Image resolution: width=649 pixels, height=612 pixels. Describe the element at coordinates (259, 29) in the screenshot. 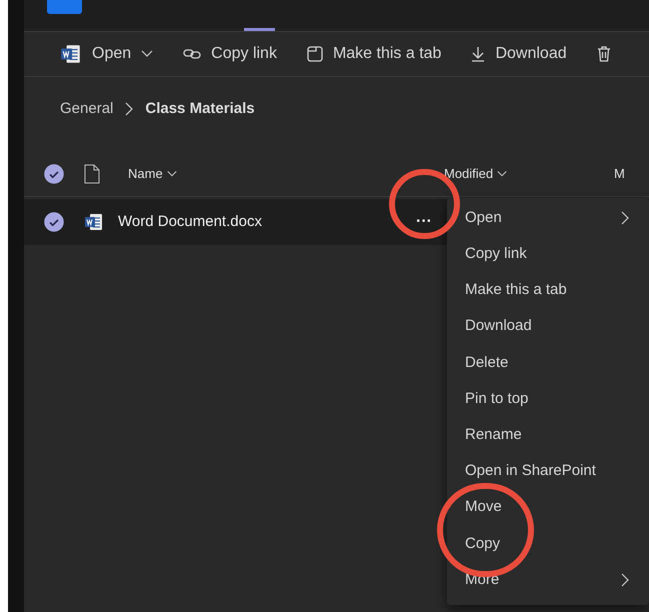

I see `active-tab-indicator` at that location.